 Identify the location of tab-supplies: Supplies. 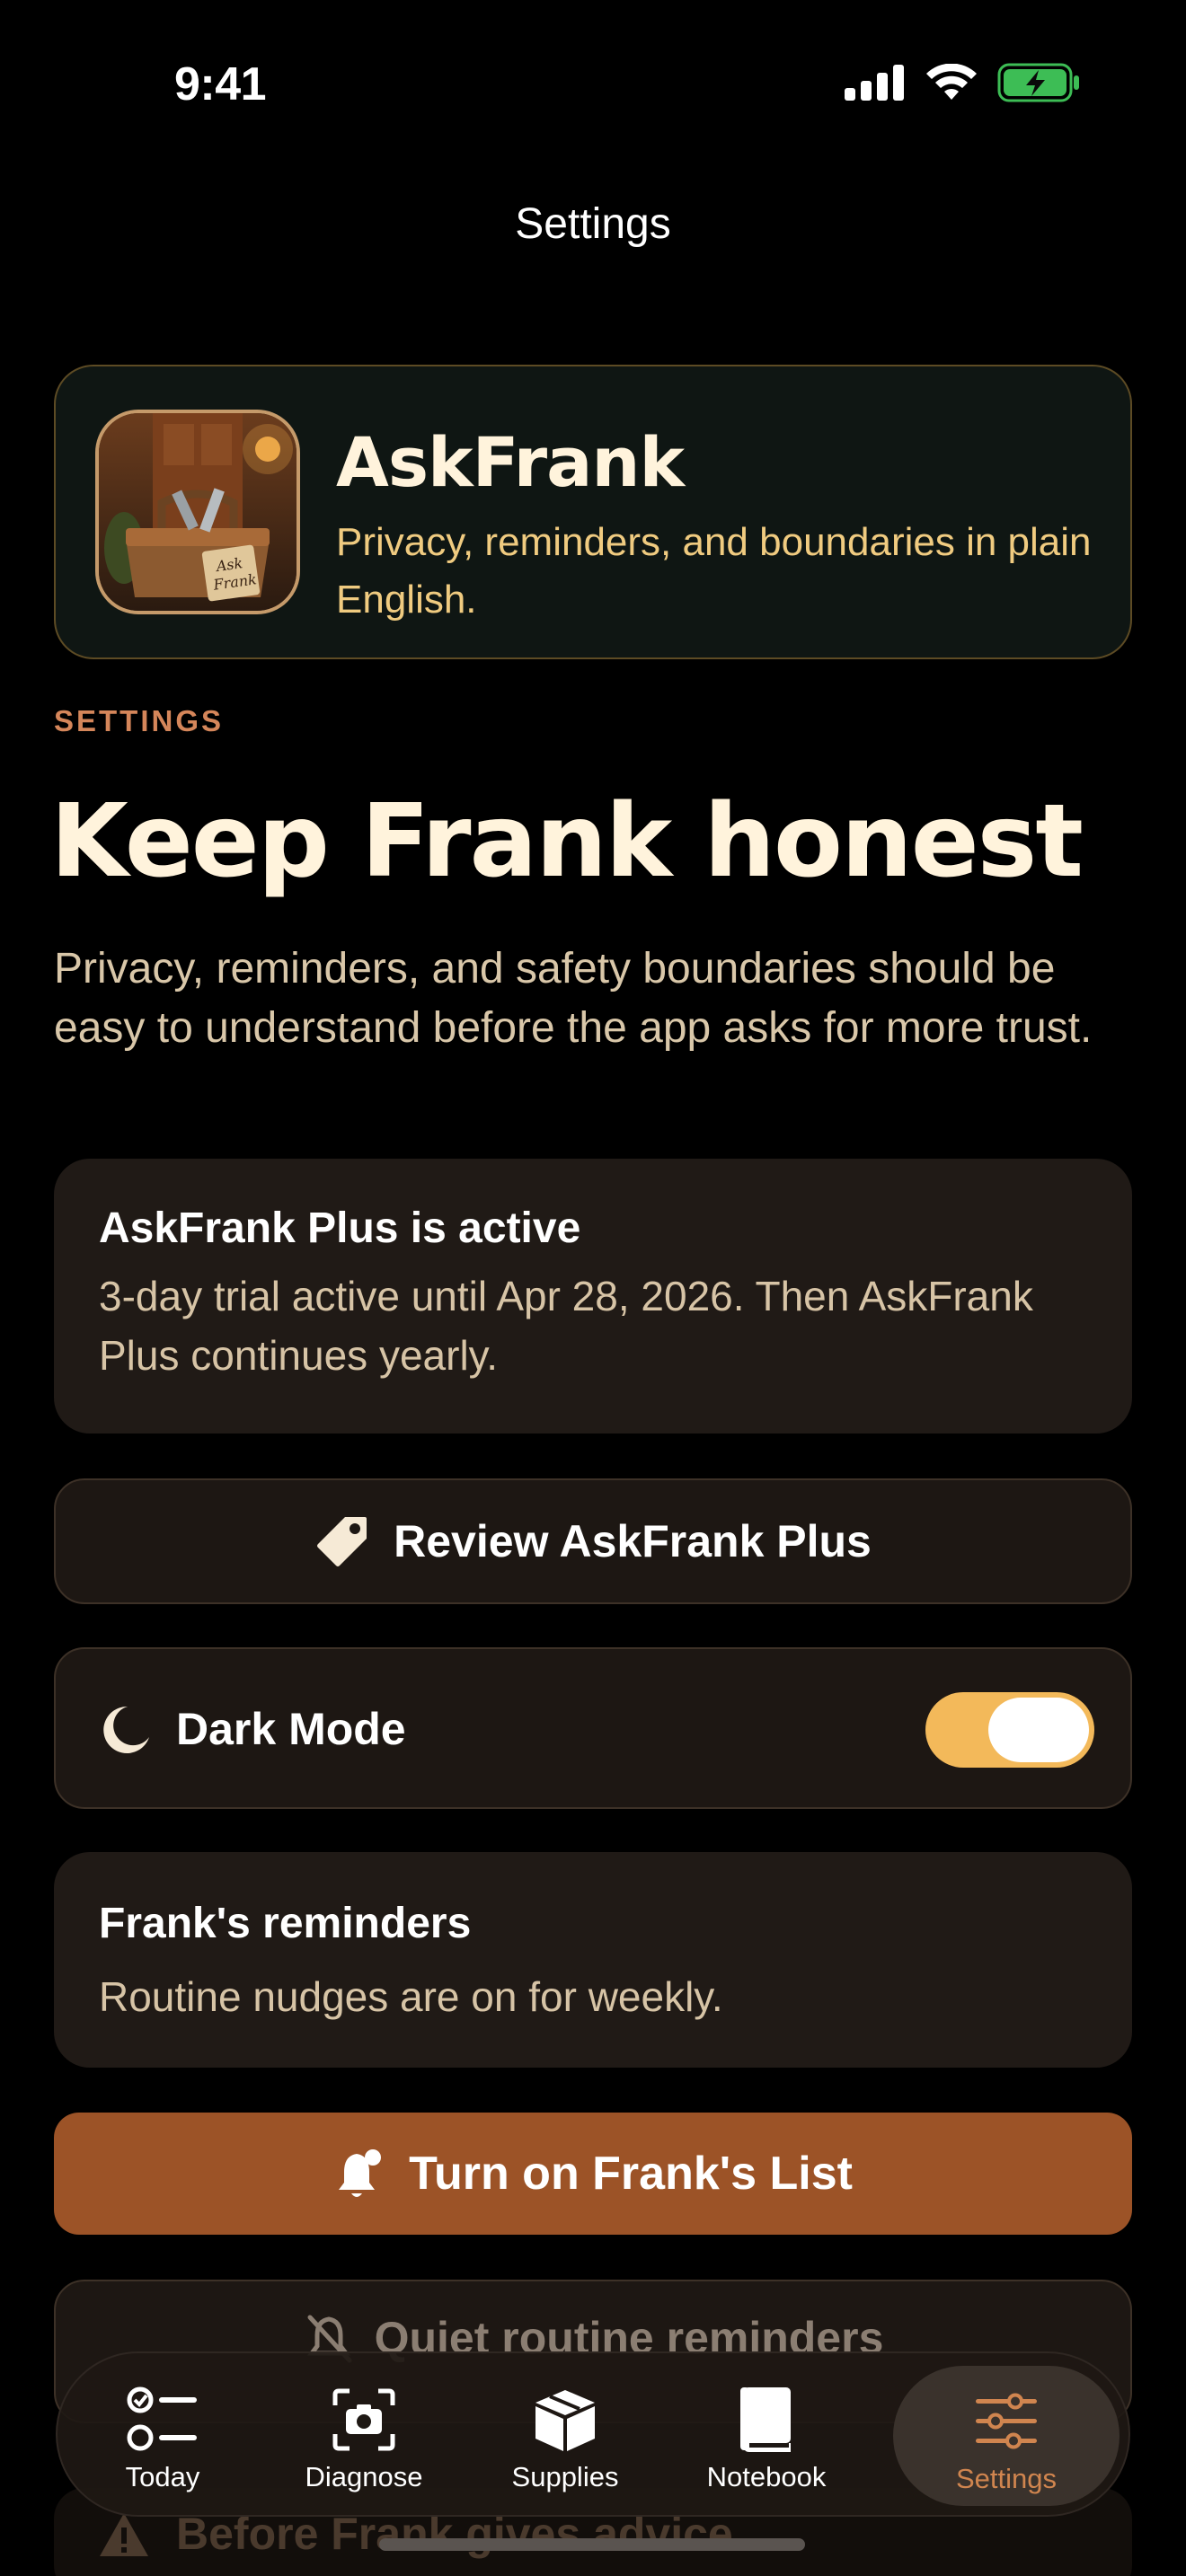
(565, 2436).